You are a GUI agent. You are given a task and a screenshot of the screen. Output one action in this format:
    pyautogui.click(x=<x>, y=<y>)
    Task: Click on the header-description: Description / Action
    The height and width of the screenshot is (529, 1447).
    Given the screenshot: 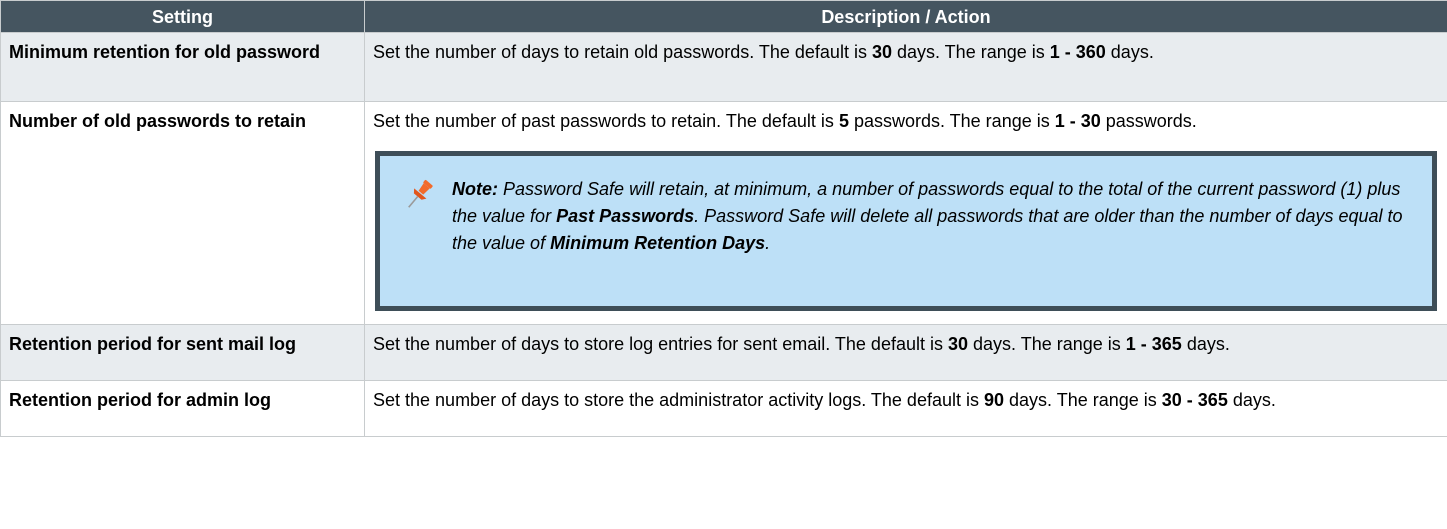 What is the action you would take?
    pyautogui.click(x=905, y=16)
    